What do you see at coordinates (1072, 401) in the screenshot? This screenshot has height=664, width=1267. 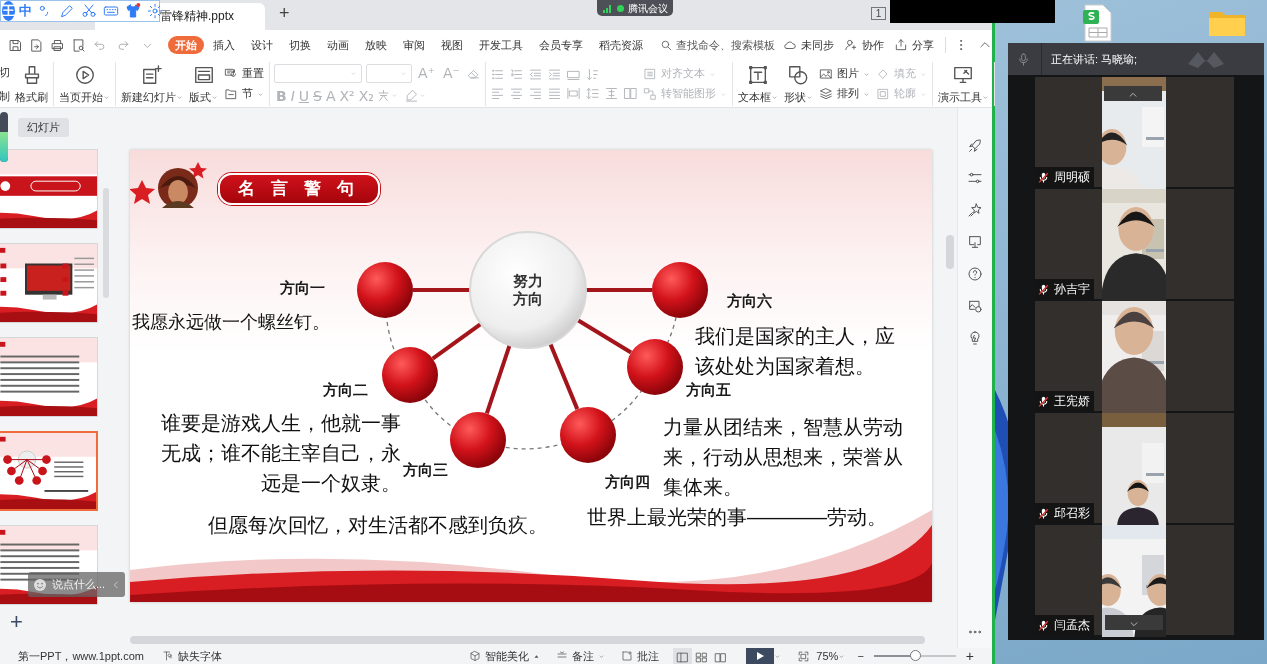 I see `participant-name: 王宪娇` at bounding box center [1072, 401].